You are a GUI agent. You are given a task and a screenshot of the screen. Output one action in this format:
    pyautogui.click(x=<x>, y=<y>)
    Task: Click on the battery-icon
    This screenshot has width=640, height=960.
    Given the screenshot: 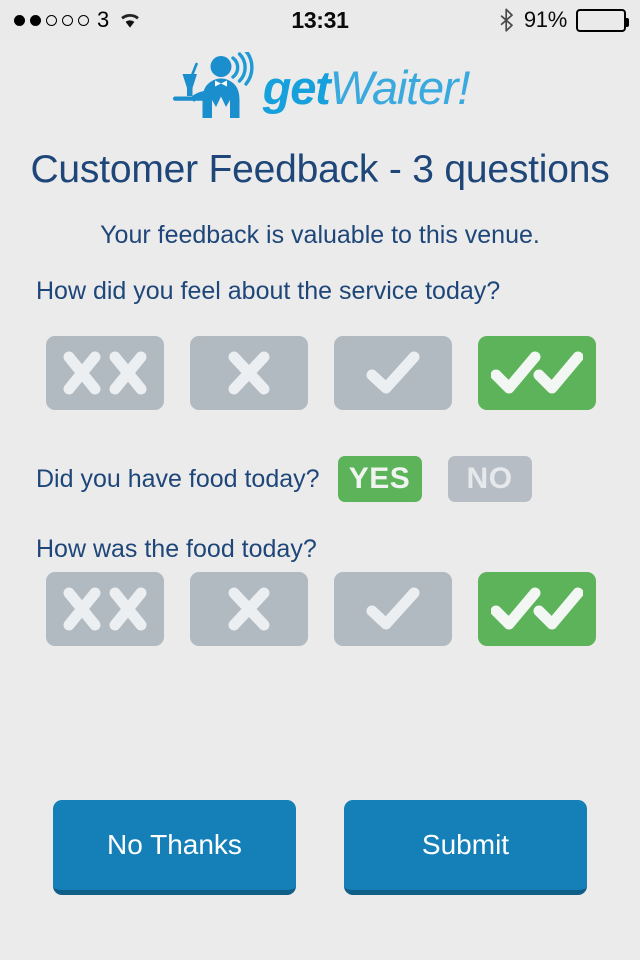 What is the action you would take?
    pyautogui.click(x=602, y=20)
    